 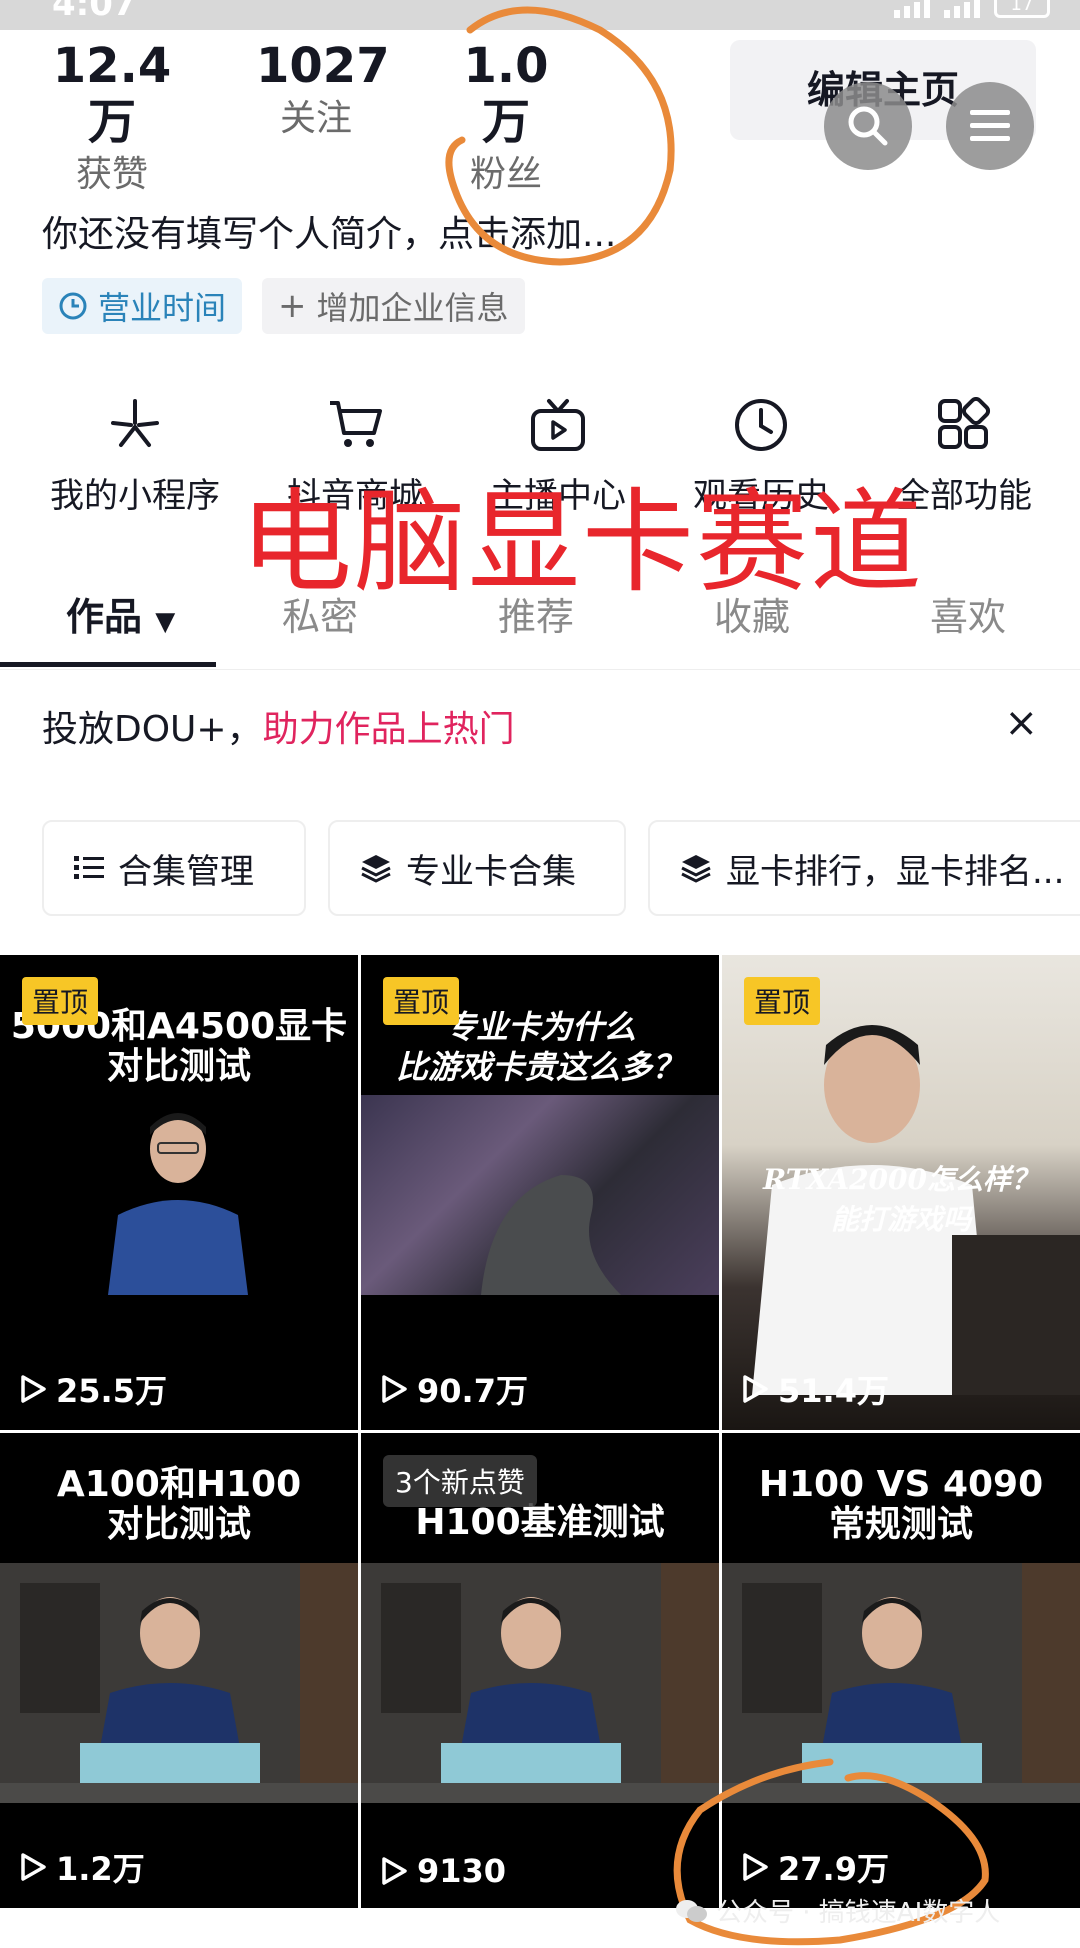 What do you see at coordinates (108, 664) in the screenshot?
I see `active-tab-indicator` at bounding box center [108, 664].